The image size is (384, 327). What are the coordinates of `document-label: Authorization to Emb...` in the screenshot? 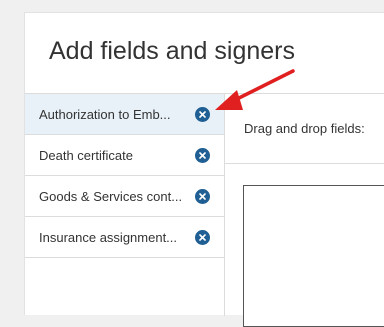 It's located at (105, 114).